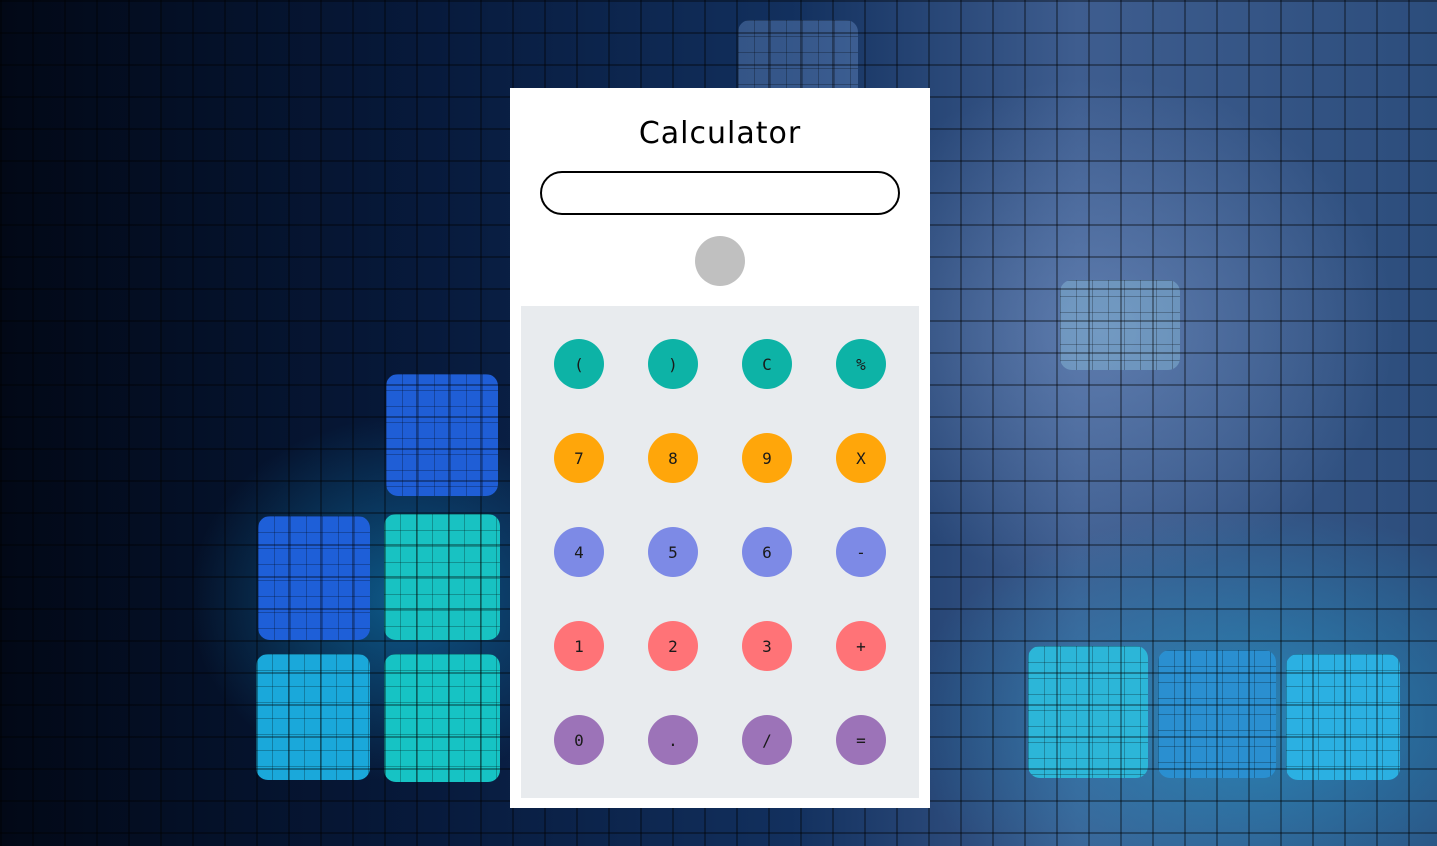  What do you see at coordinates (861, 740) in the screenshot?
I see `key-equals-button: =` at bounding box center [861, 740].